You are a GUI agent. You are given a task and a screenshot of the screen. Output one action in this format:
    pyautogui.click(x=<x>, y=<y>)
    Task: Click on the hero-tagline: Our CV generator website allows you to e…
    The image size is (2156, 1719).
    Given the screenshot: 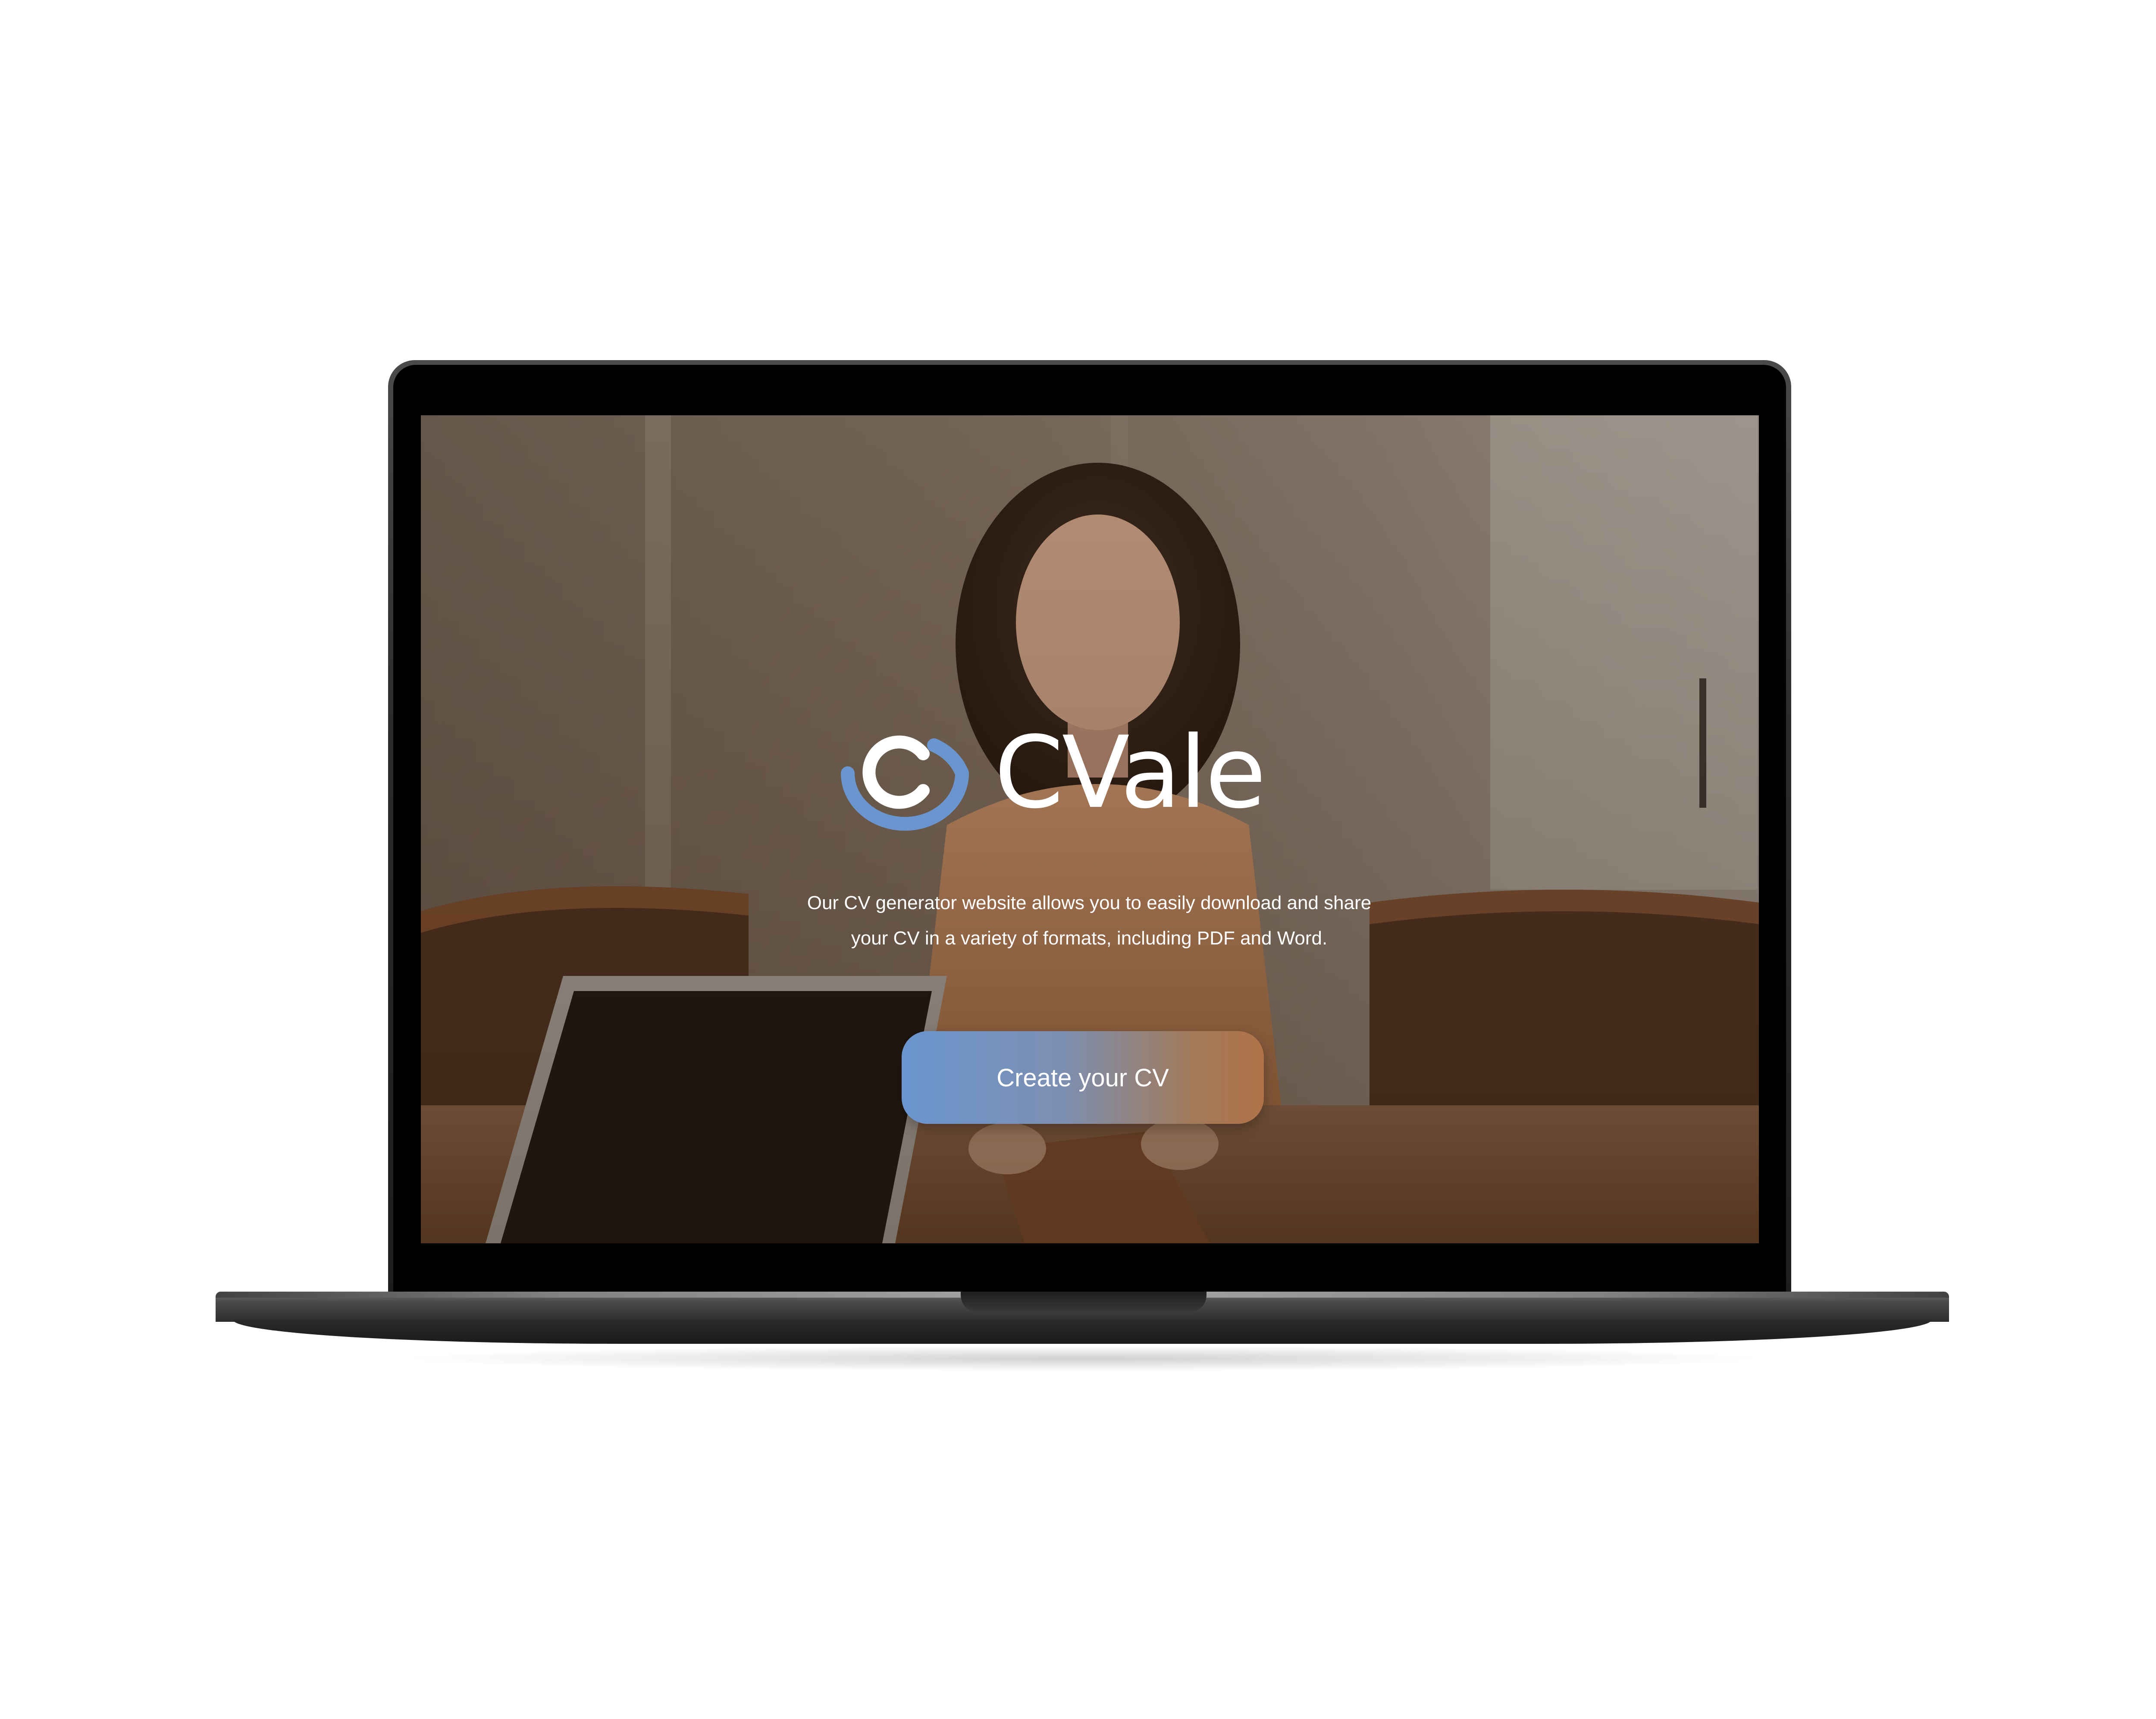 What is the action you would take?
    pyautogui.click(x=1089, y=921)
    